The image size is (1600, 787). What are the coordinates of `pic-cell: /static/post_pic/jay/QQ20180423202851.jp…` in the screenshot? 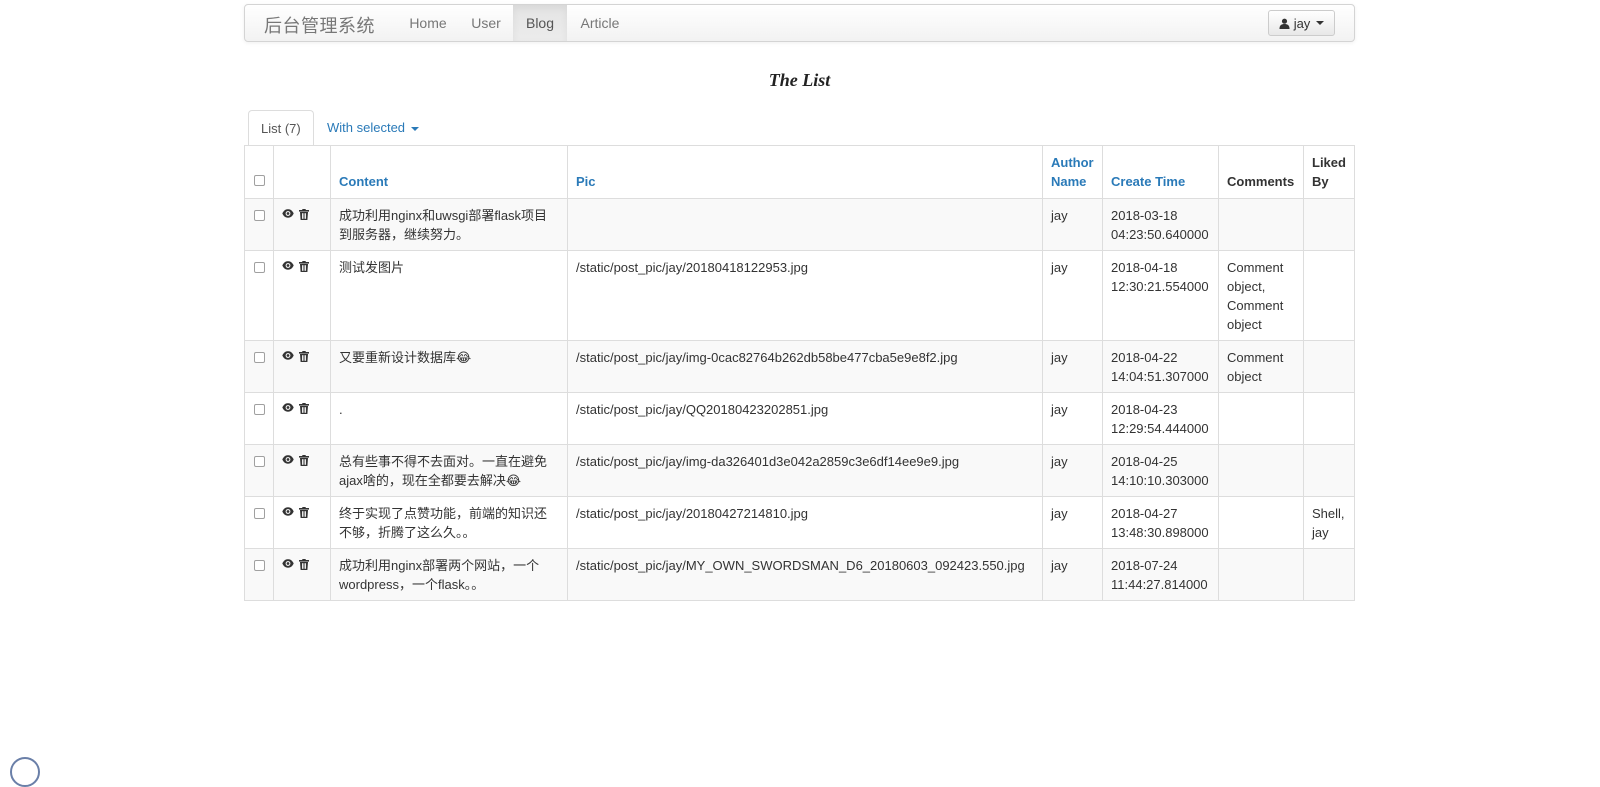 It's located at (805, 418).